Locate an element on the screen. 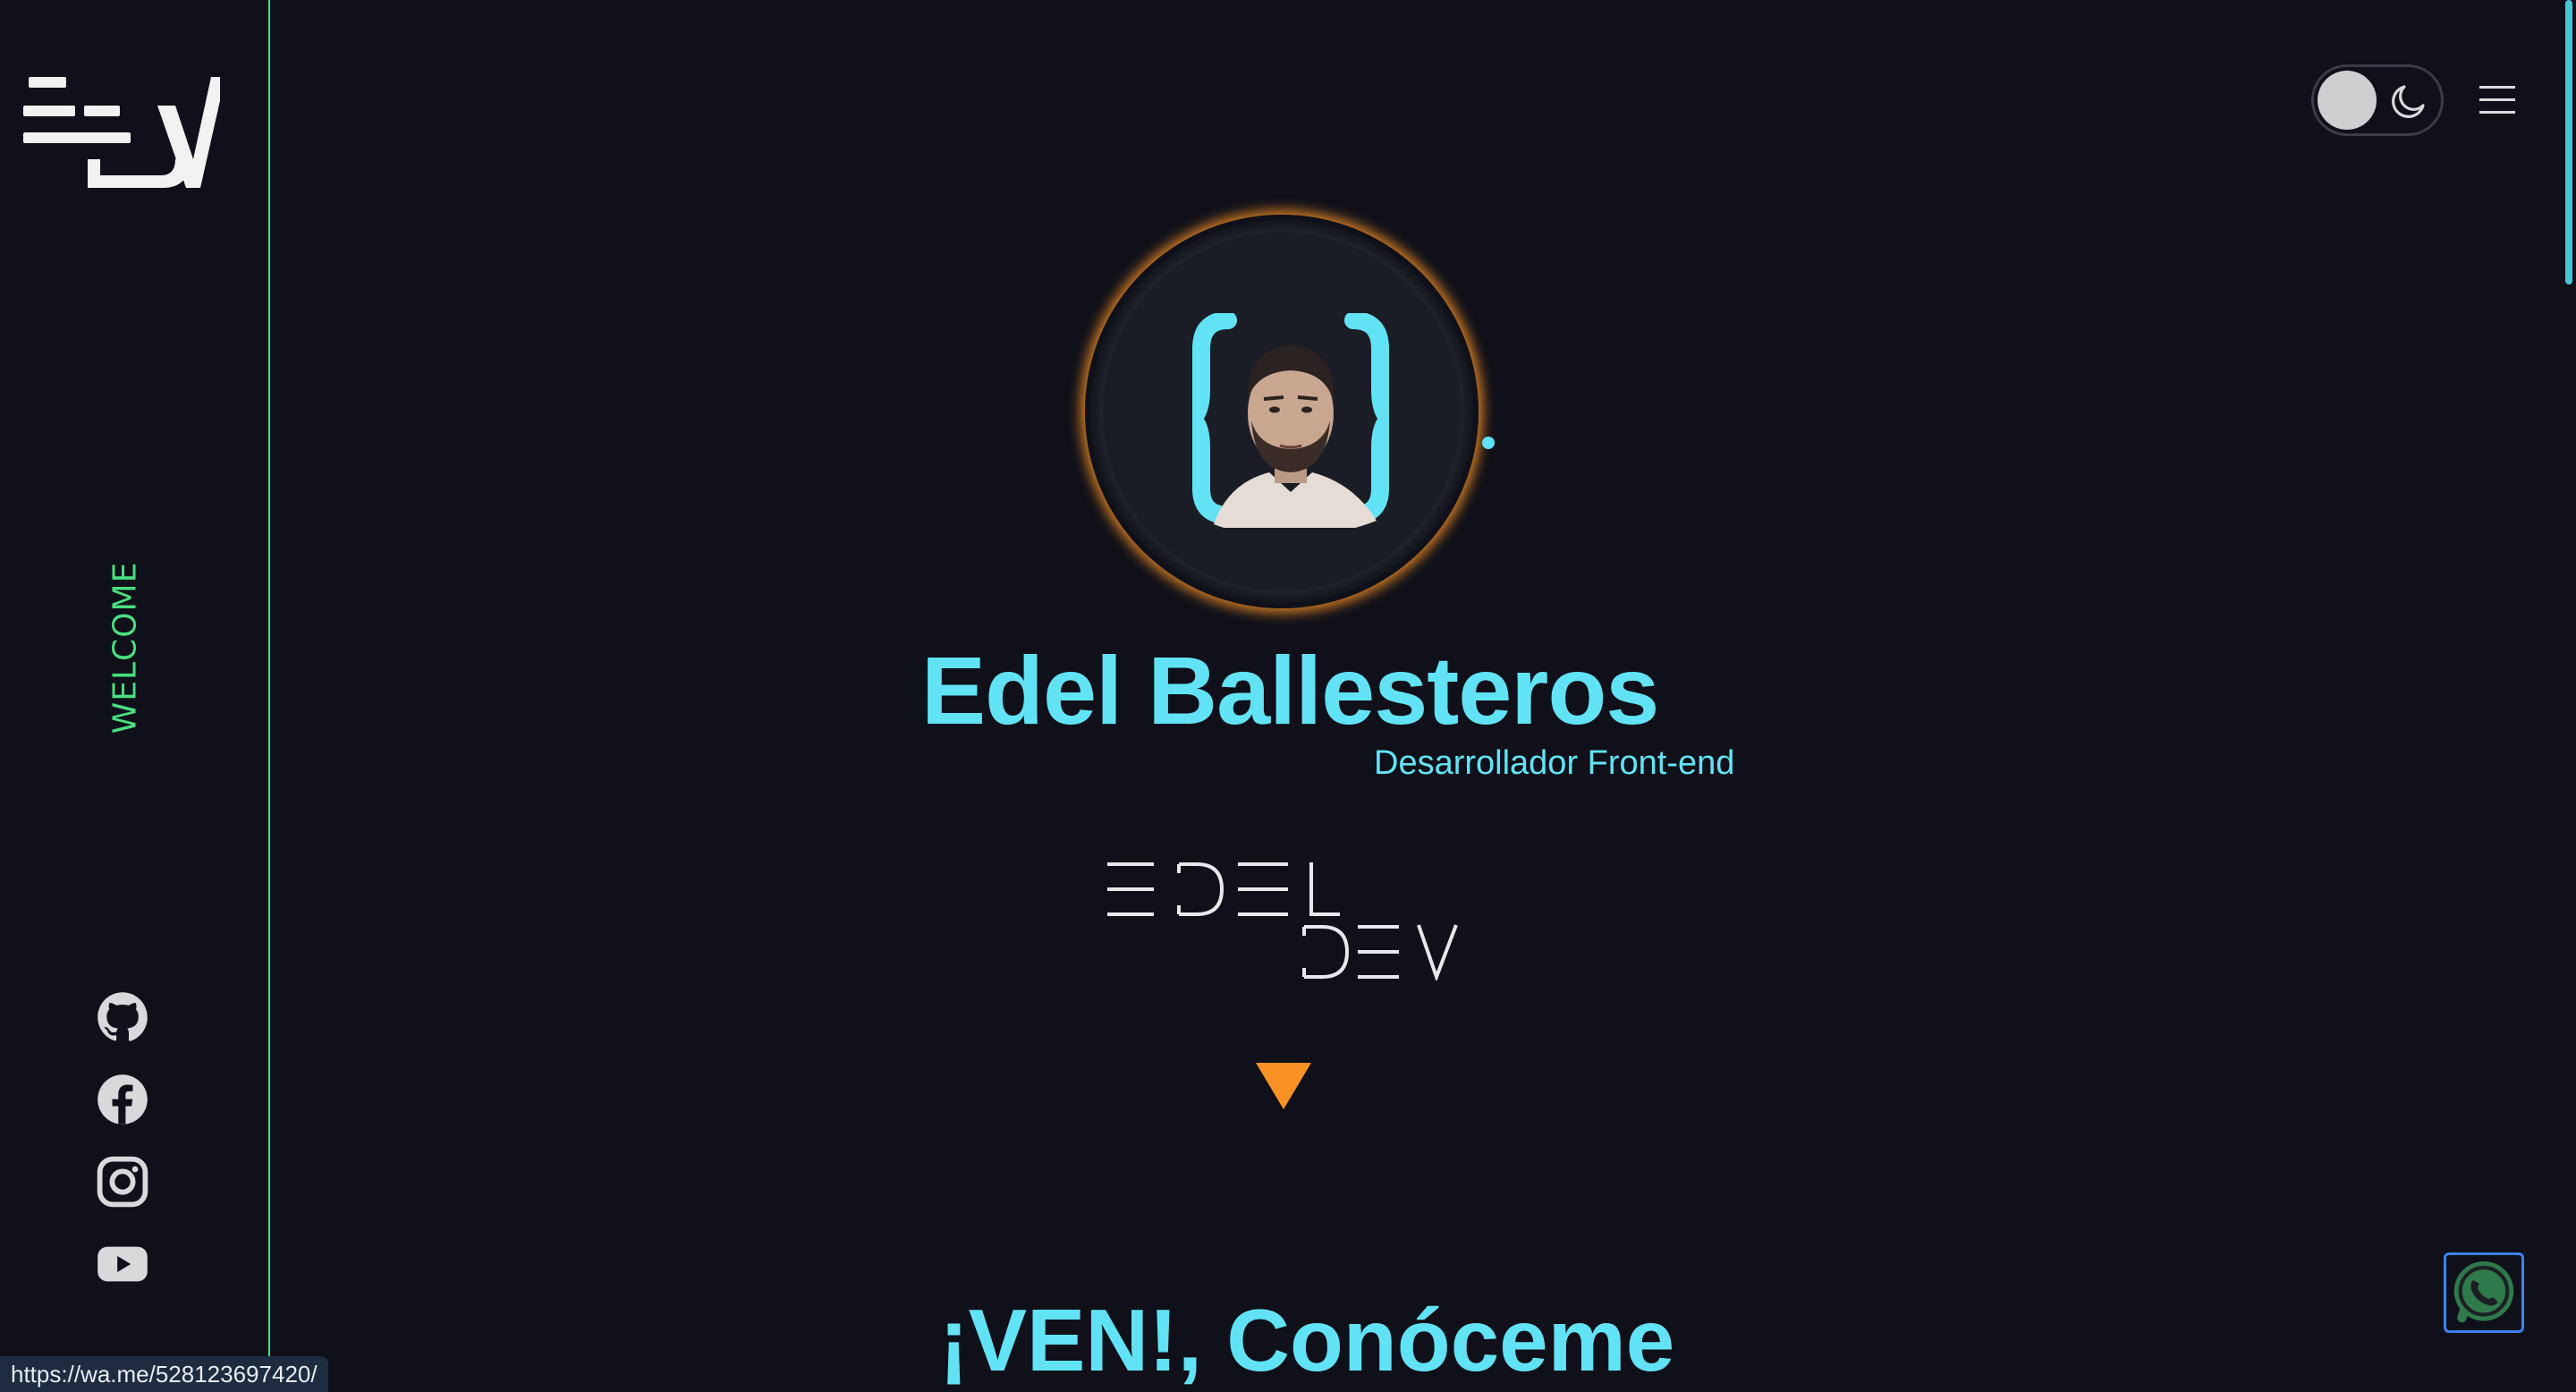  hamburger-menu-icon is located at coordinates (2497, 100).